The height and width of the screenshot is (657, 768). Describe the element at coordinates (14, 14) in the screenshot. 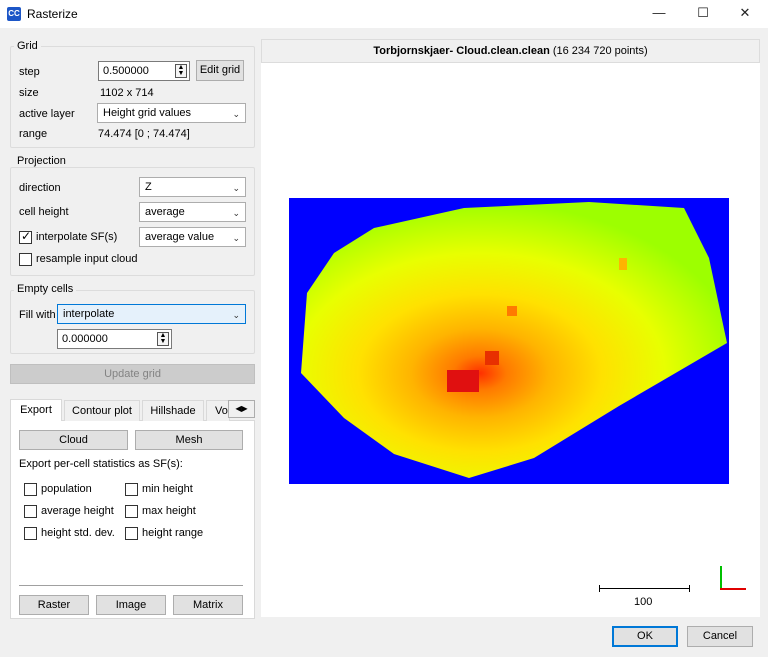

I see `app-icon: CC` at that location.